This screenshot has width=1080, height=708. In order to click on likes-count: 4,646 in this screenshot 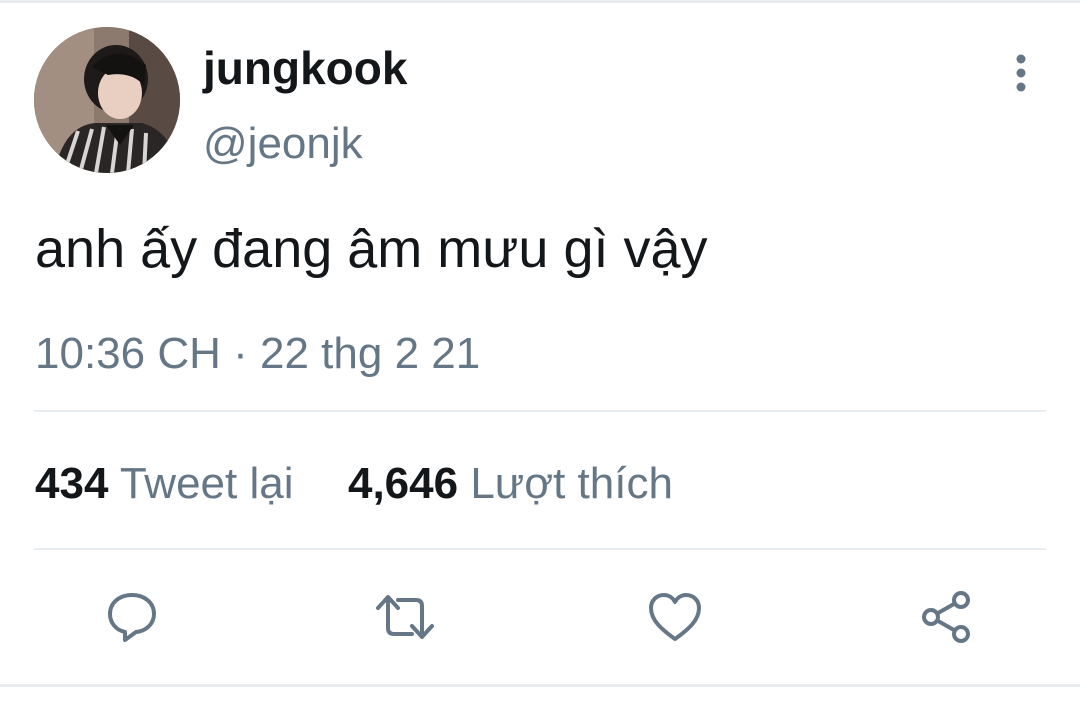, I will do `click(403, 483)`.